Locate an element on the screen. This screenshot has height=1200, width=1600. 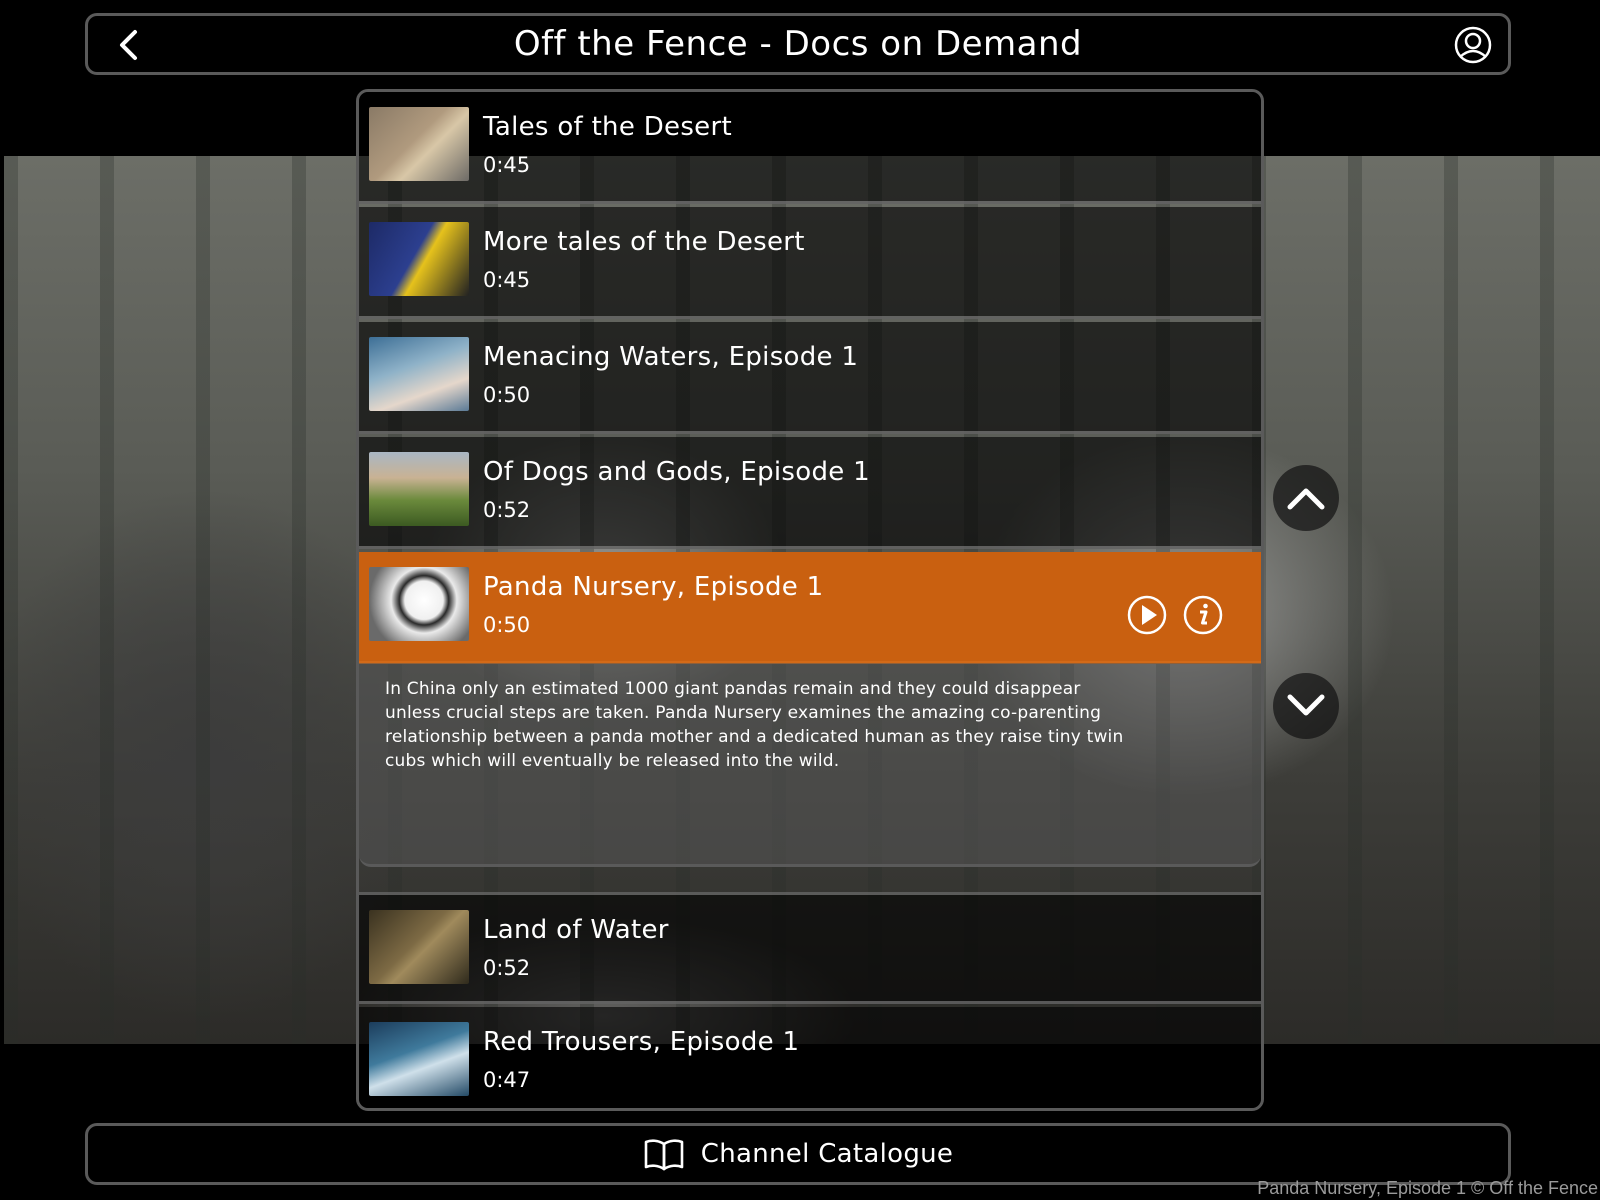
list-item: Tales of the Desert 0:45 is located at coordinates (810, 148).